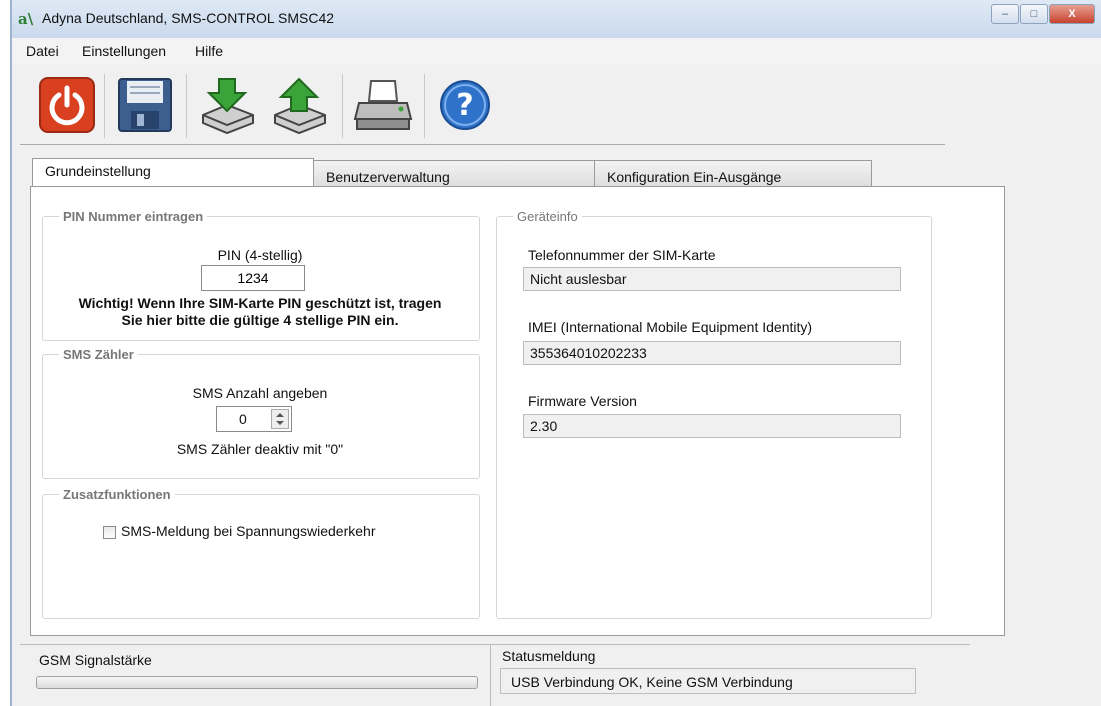  What do you see at coordinates (733, 173) in the screenshot?
I see `tab-konfiguration: Konfiguration Ein-Ausgänge` at bounding box center [733, 173].